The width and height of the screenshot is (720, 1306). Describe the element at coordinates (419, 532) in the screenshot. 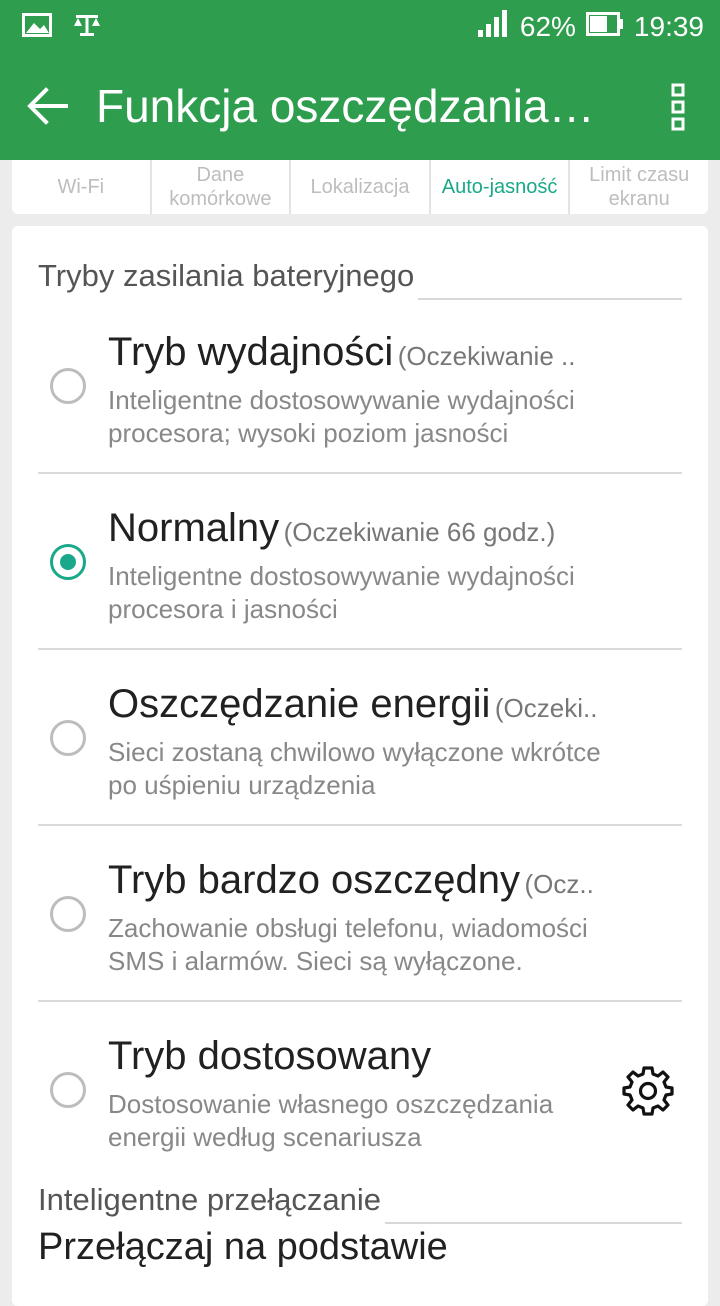

I see `option-title-sub: (Oczekiwanie 66 godz.)` at that location.